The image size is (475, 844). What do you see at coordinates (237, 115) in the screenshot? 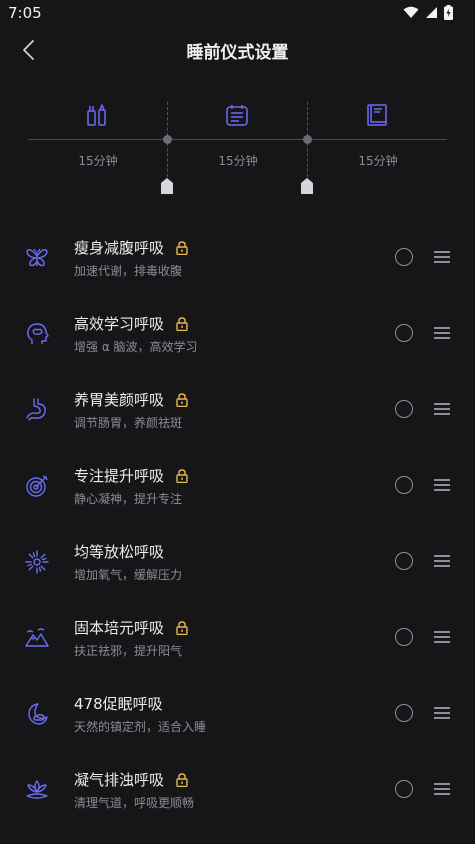
I see `calendar-list-icon` at bounding box center [237, 115].